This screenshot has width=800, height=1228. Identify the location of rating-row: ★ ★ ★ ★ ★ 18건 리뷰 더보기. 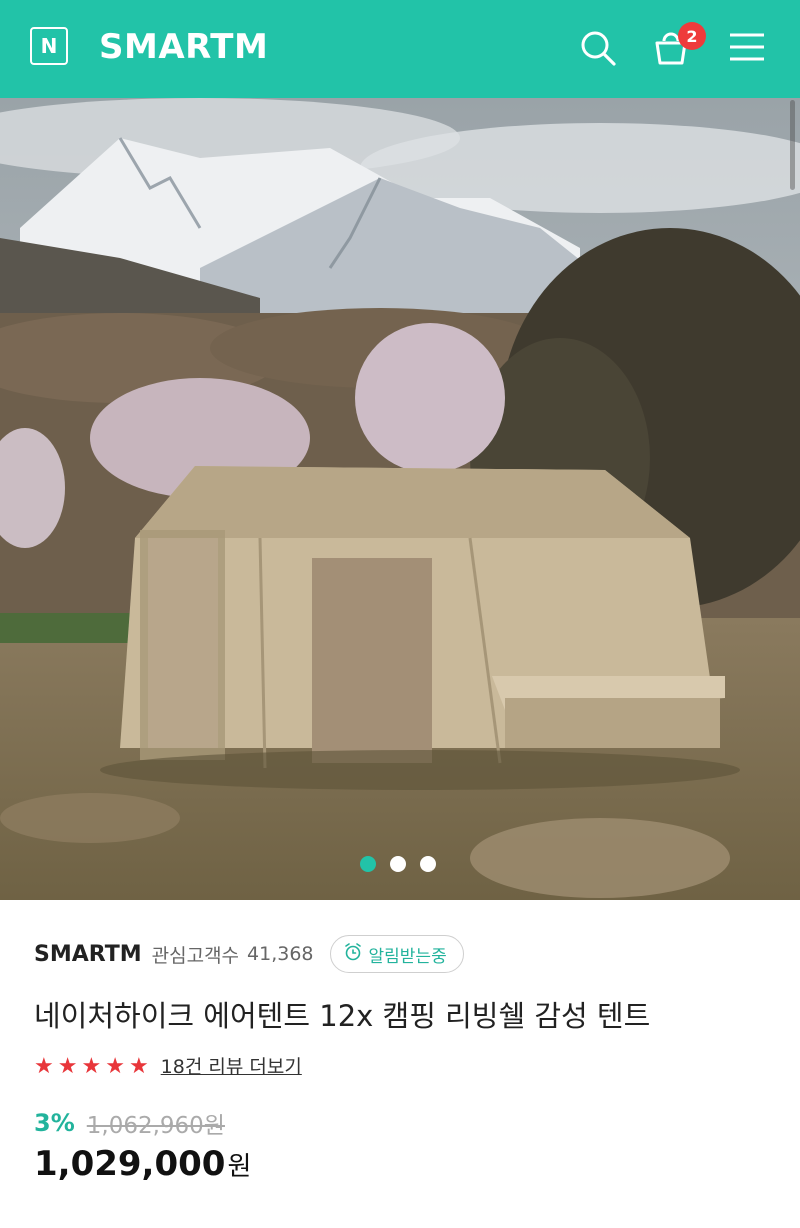
(168, 1067).